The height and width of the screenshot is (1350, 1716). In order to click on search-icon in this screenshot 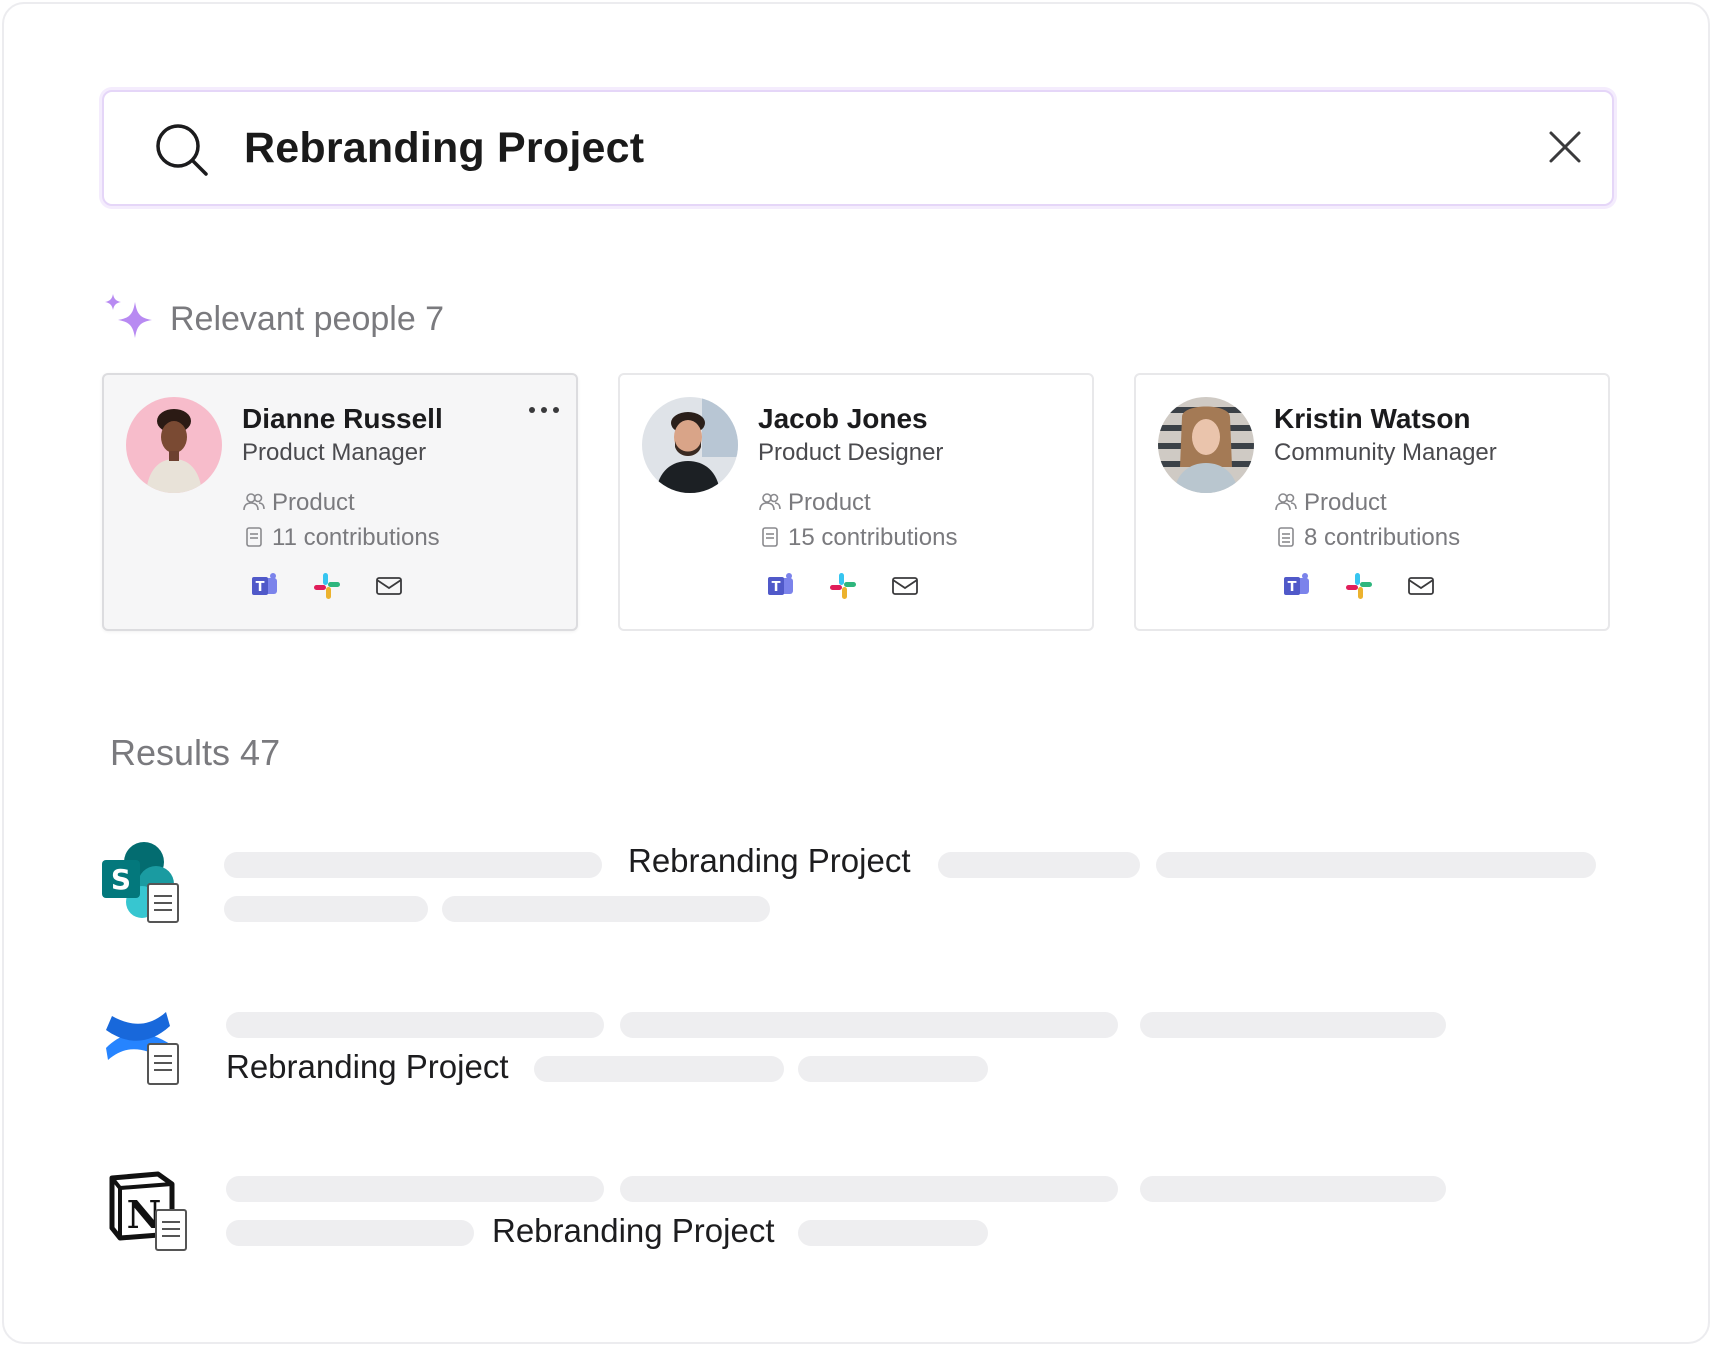, I will do `click(182, 150)`.